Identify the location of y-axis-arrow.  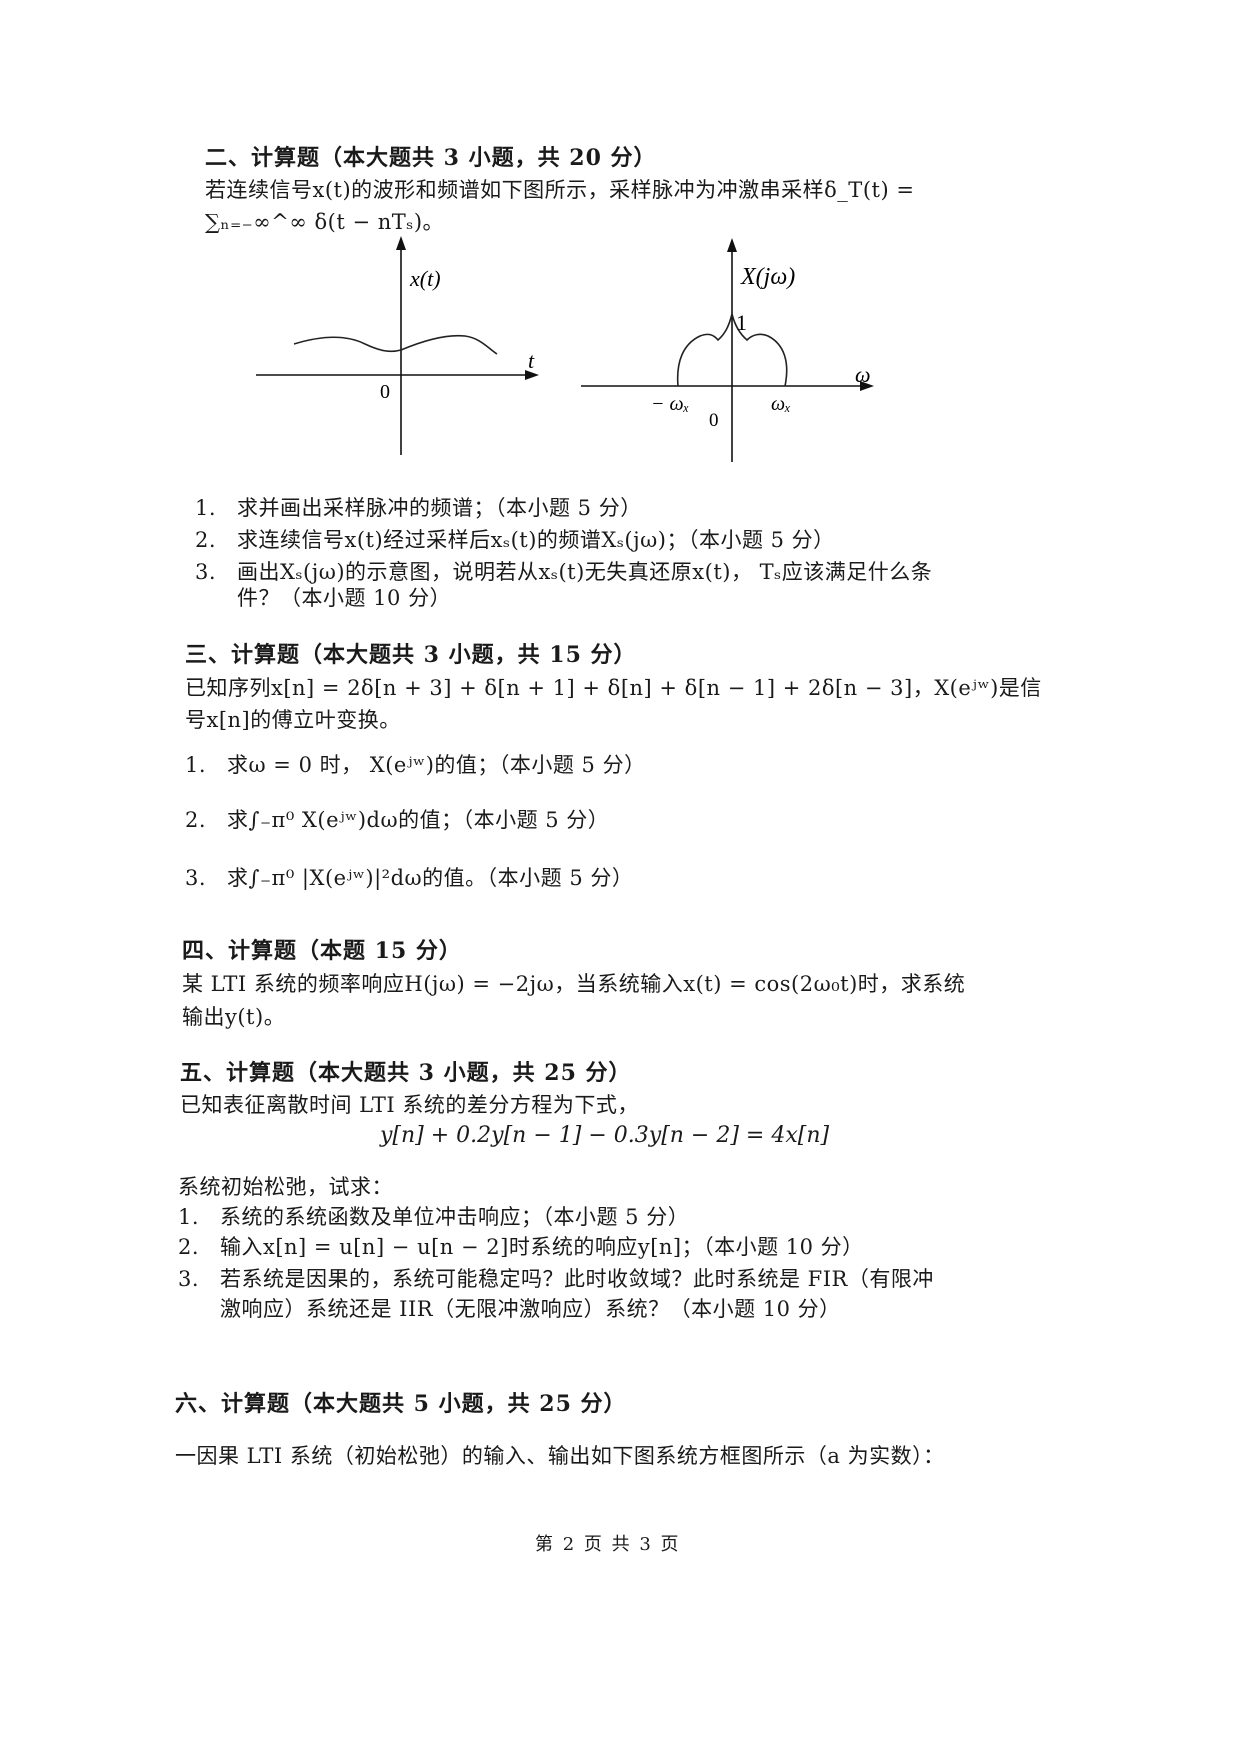
(401, 243).